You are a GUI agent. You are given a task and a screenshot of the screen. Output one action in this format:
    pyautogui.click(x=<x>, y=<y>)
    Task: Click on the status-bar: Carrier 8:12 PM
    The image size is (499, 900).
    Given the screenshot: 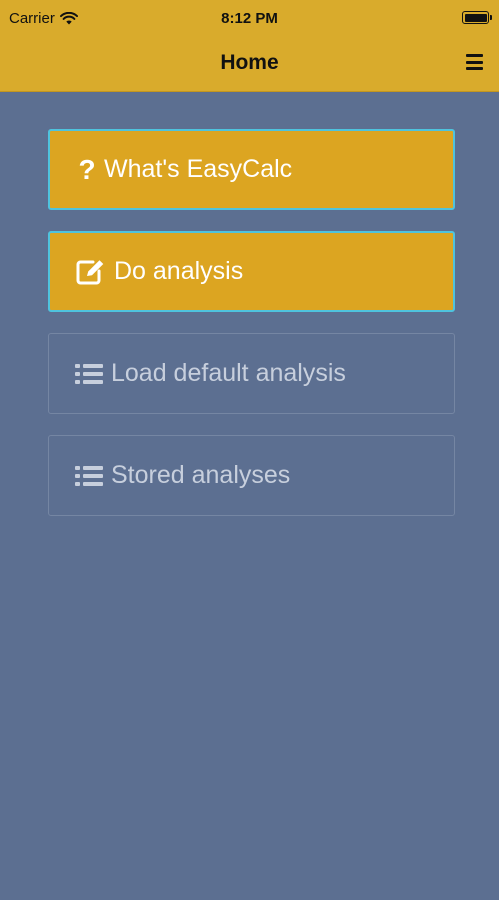 What is the action you would take?
    pyautogui.click(x=249, y=19)
    